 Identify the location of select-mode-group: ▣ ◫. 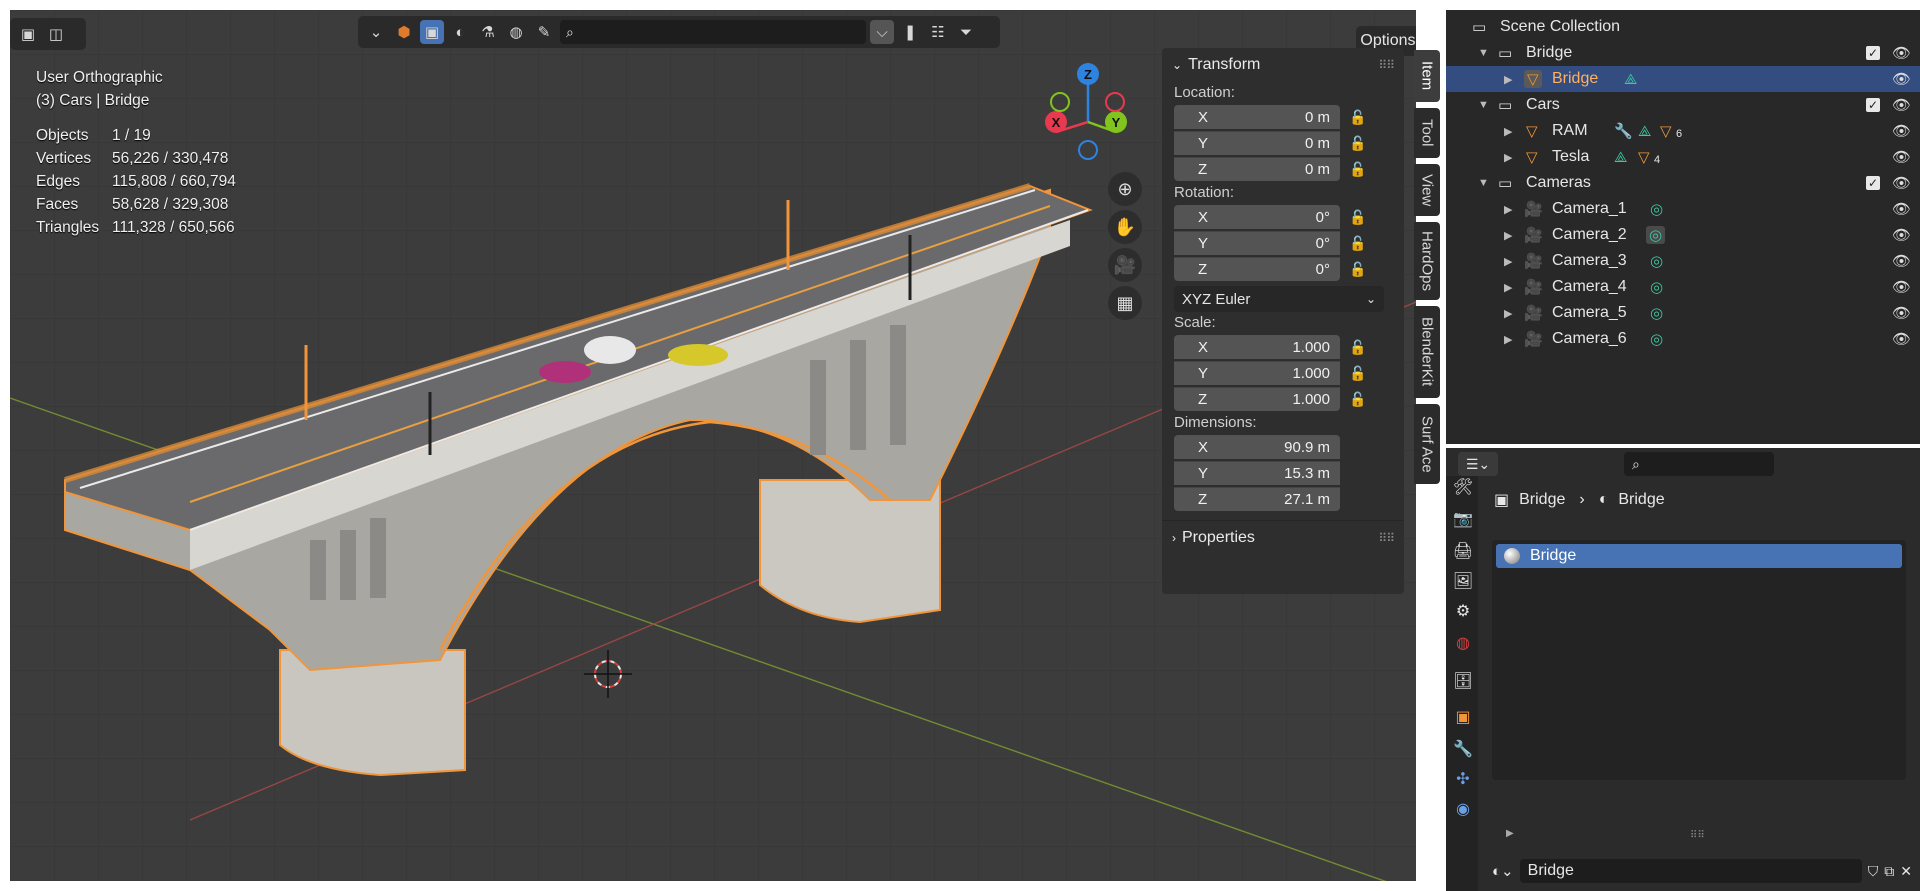
(48, 34).